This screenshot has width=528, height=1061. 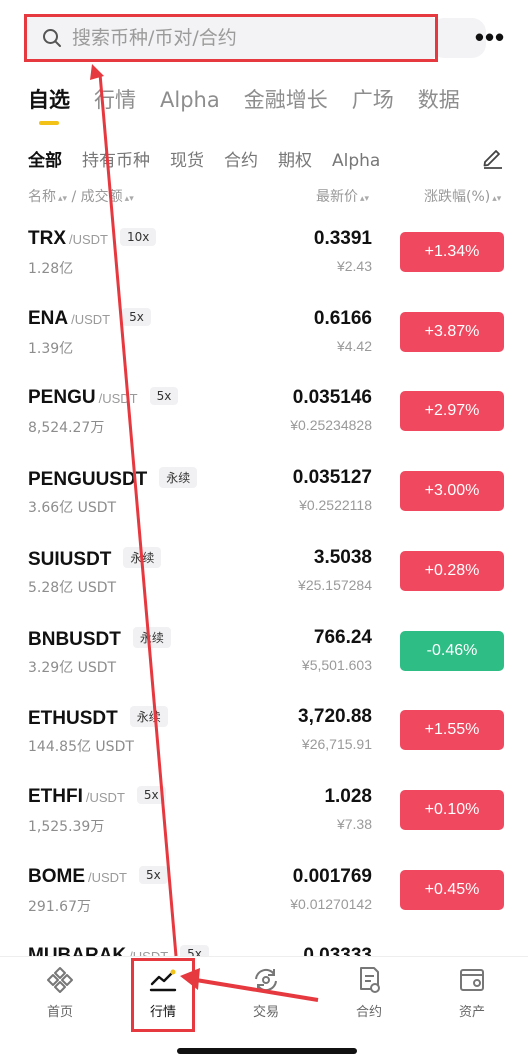 I want to click on volume-value: 8,524.27万, so click(x=66, y=428).